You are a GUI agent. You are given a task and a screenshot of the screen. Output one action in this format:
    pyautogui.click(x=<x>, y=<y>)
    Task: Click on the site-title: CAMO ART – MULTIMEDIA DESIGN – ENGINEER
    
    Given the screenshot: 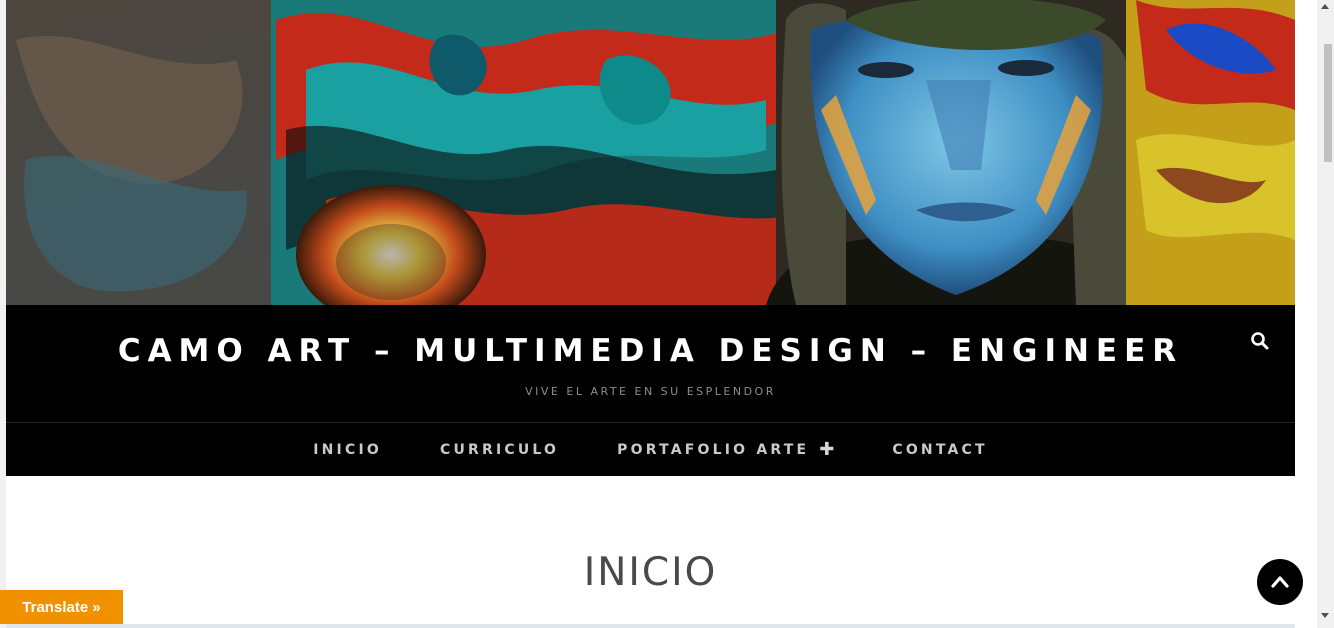 What is the action you would take?
    pyautogui.click(x=650, y=351)
    